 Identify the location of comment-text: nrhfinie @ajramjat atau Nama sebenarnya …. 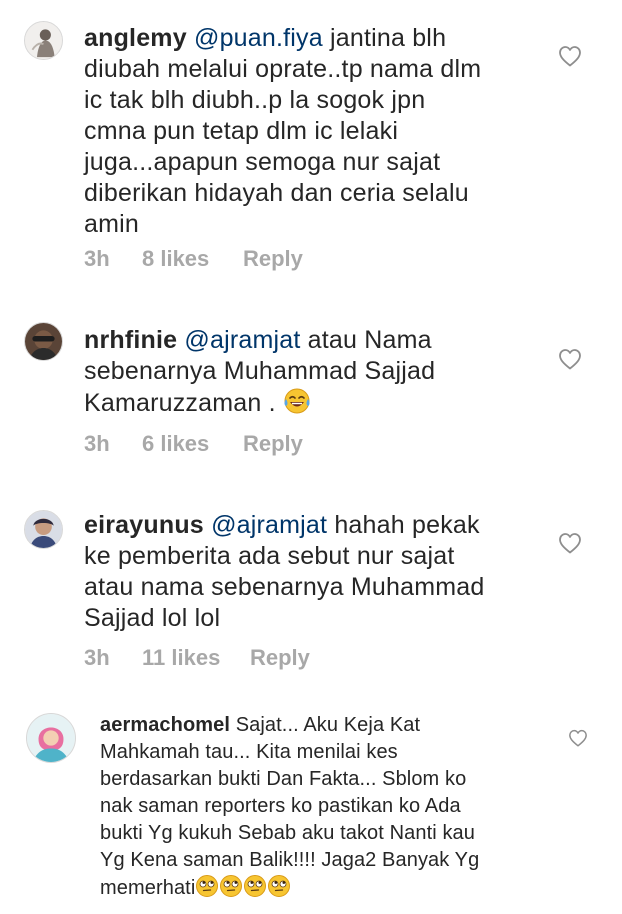
(324, 372).